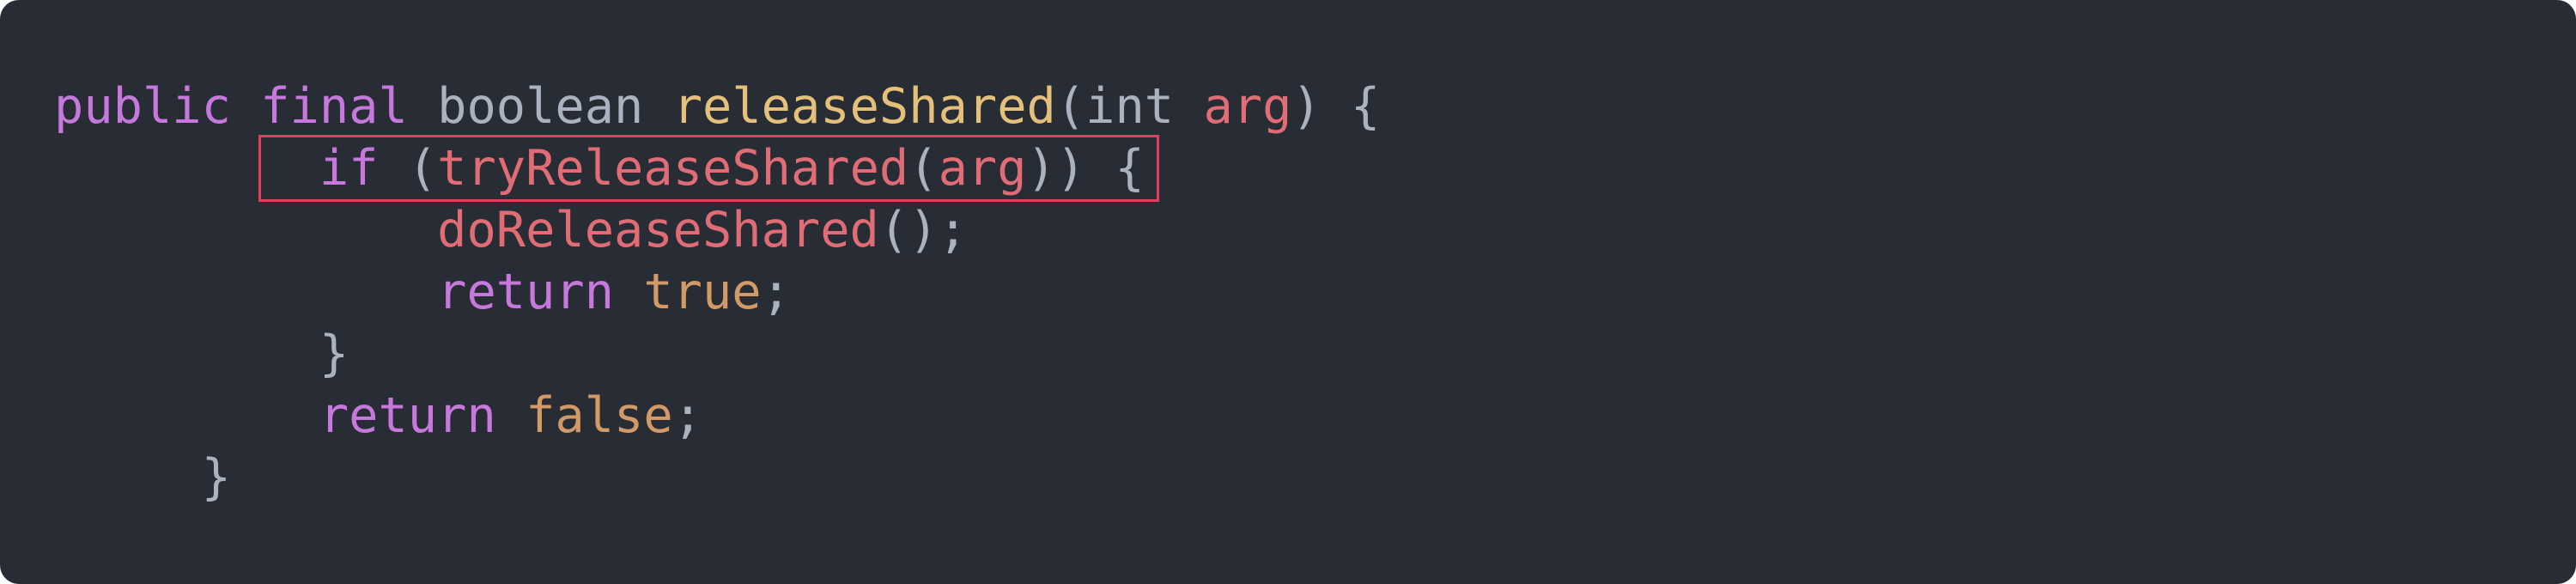  Describe the element at coordinates (1306, 106) in the screenshot. I see `token-close-paren: )` at that location.